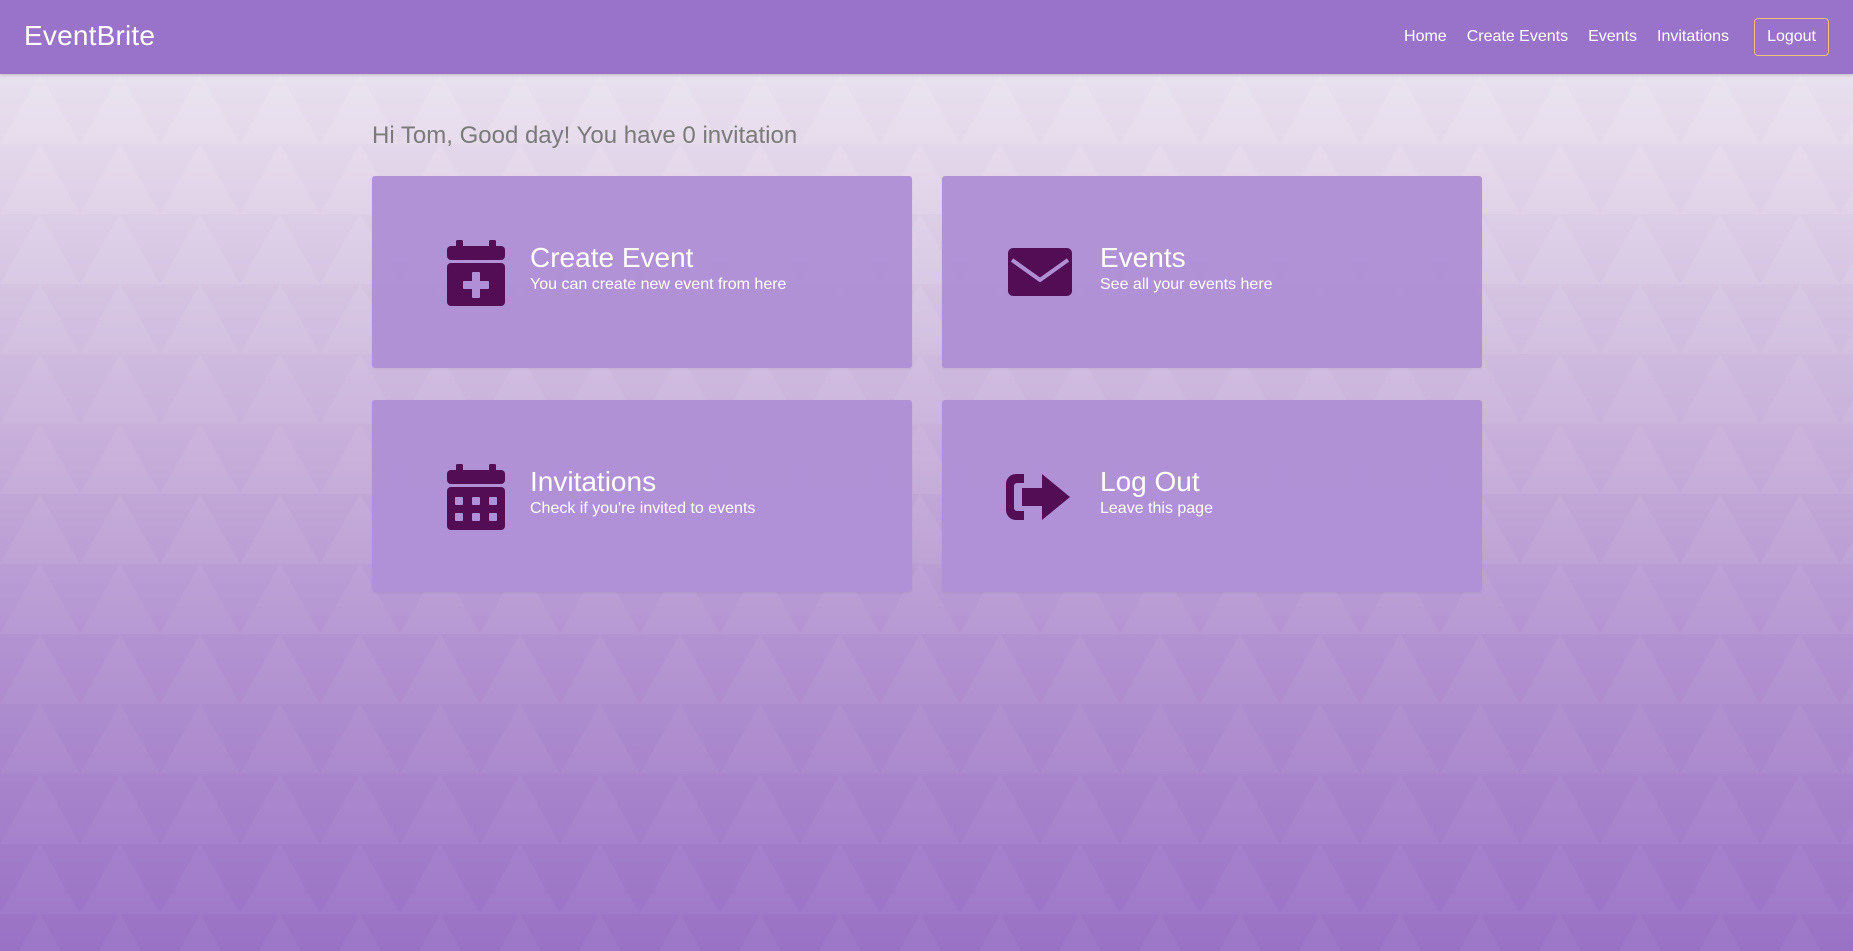 This screenshot has height=951, width=1853. What do you see at coordinates (1791, 37) in the screenshot?
I see `logout-button: Logout` at bounding box center [1791, 37].